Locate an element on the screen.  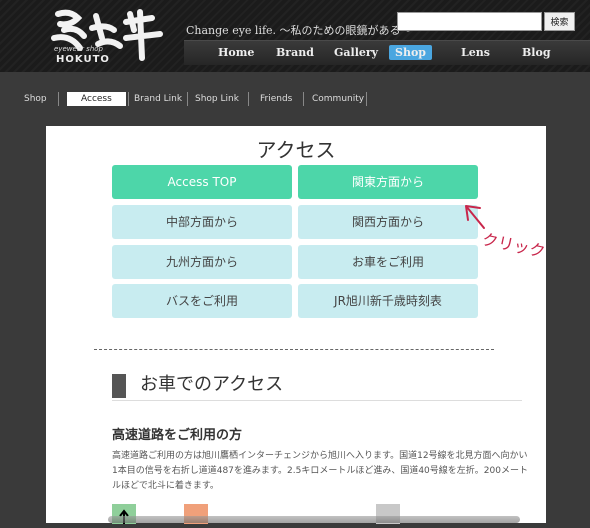
page-title: アクセス is located at coordinates (296, 150).